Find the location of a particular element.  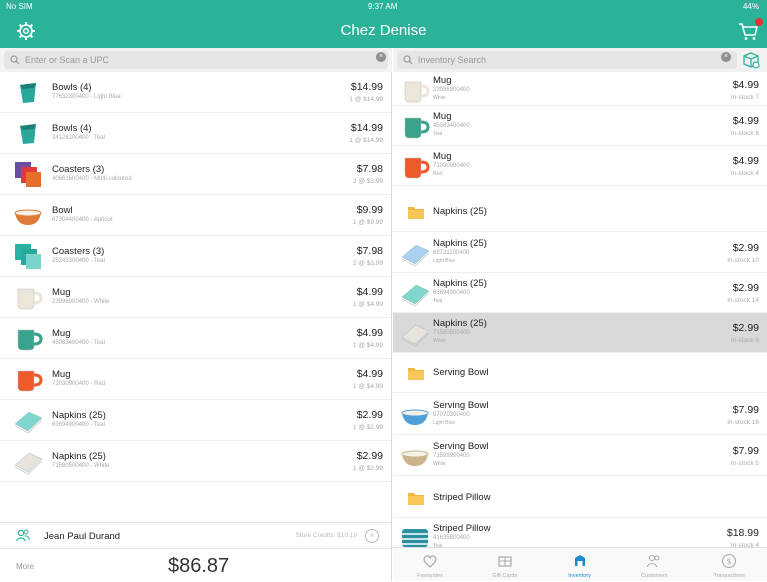

remove-customer-icon: × is located at coordinates (372, 536).